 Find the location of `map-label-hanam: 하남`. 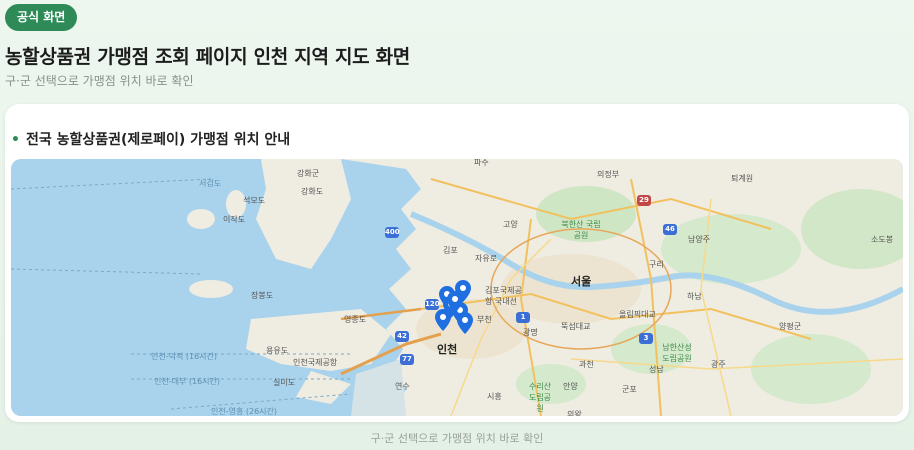

map-label-hanam: 하남 is located at coordinates (694, 296).